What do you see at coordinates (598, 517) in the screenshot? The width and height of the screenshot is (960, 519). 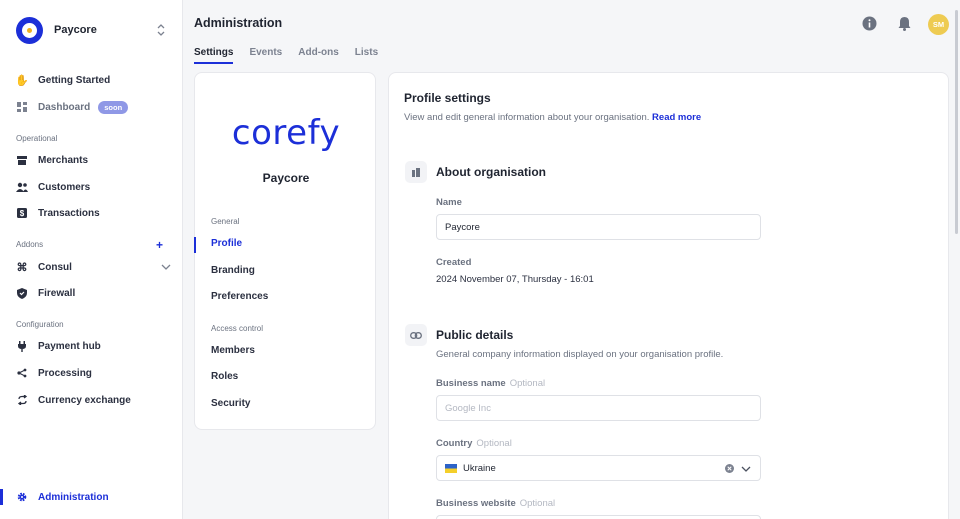 I see `business-website-input` at bounding box center [598, 517].